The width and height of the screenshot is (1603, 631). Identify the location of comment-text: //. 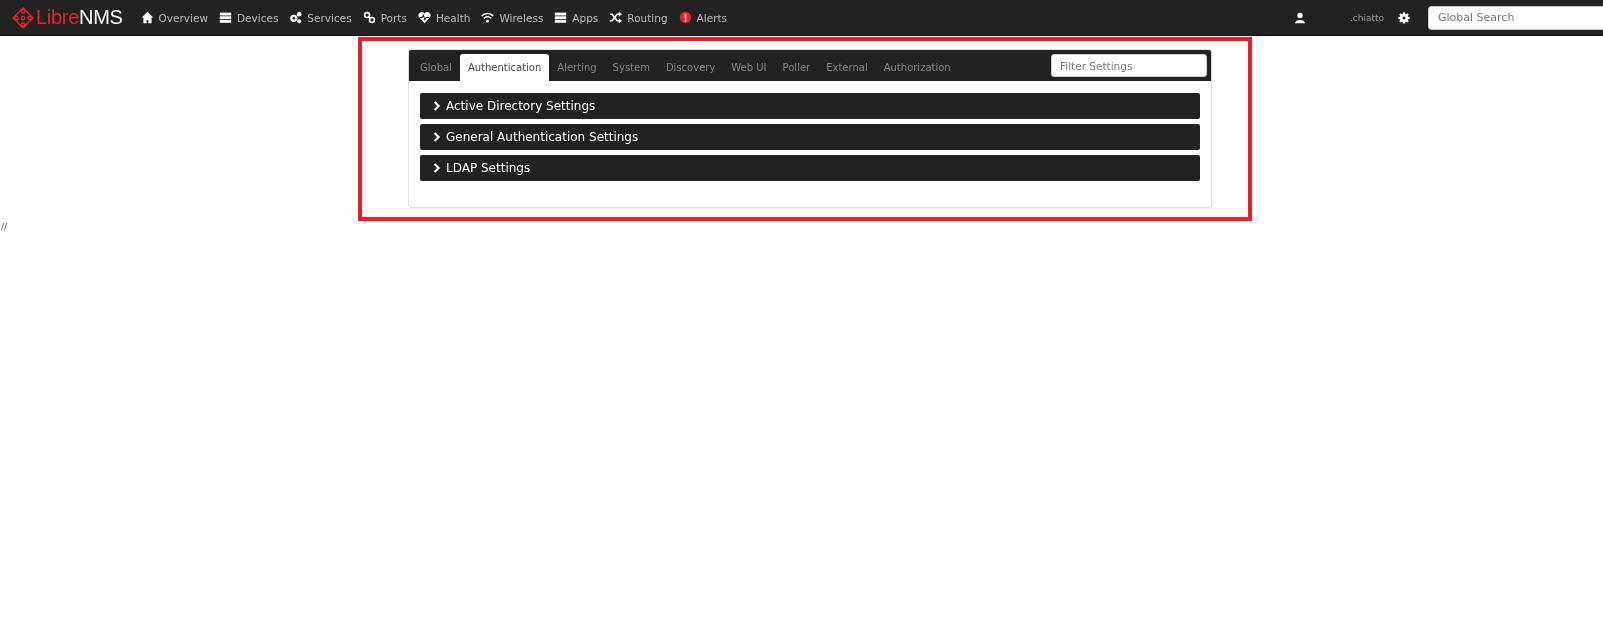
(4, 226).